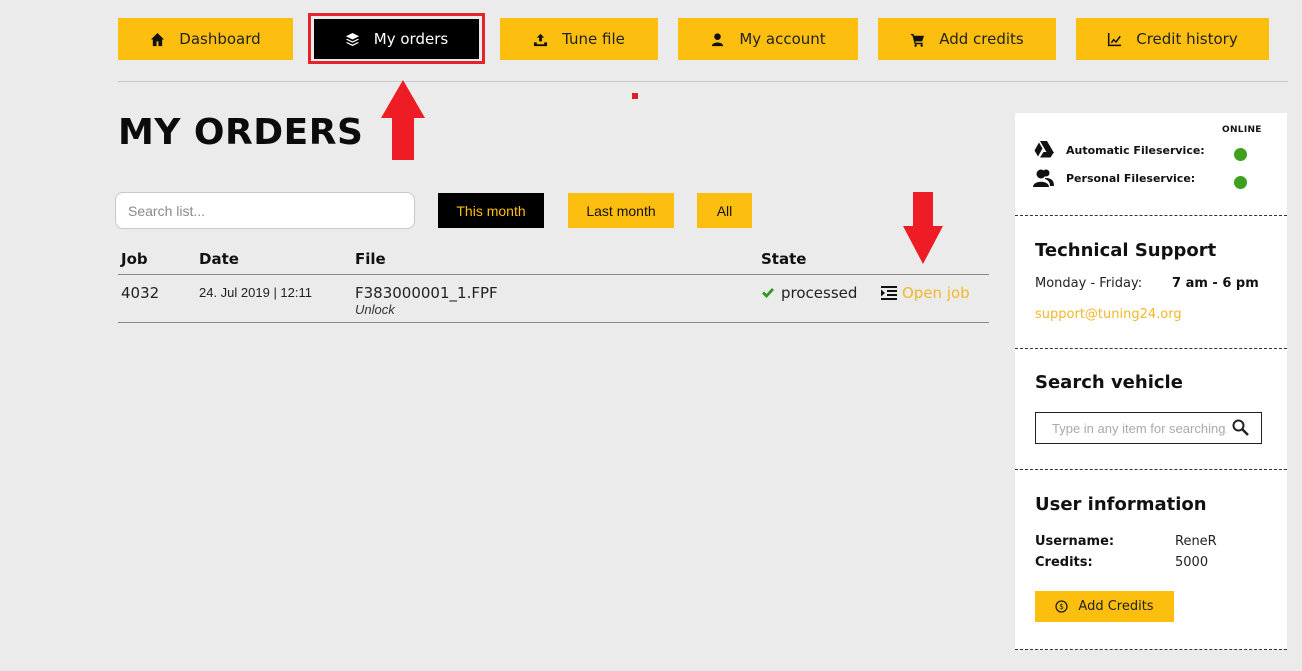 Image resolution: width=1302 pixels, height=671 pixels. Describe the element at coordinates (158, 39) in the screenshot. I see `home-icon` at that location.